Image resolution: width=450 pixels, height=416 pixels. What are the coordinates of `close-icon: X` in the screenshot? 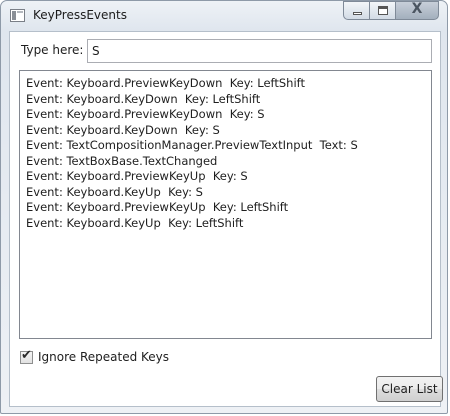 It's located at (417, 9).